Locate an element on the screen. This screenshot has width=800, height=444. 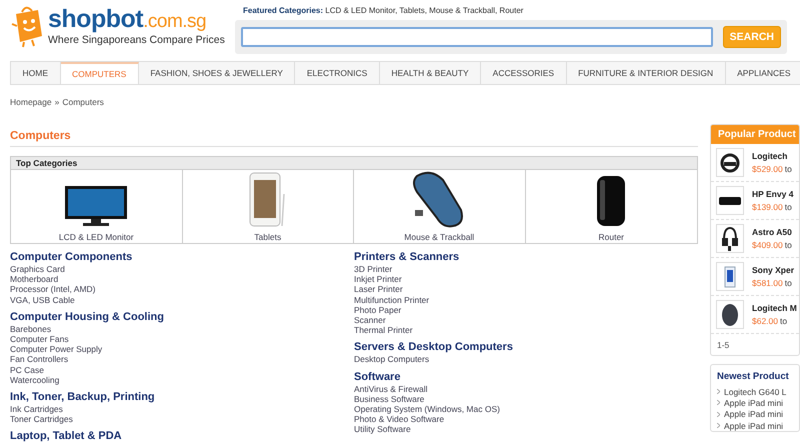
search-field is located at coordinates (477, 37).